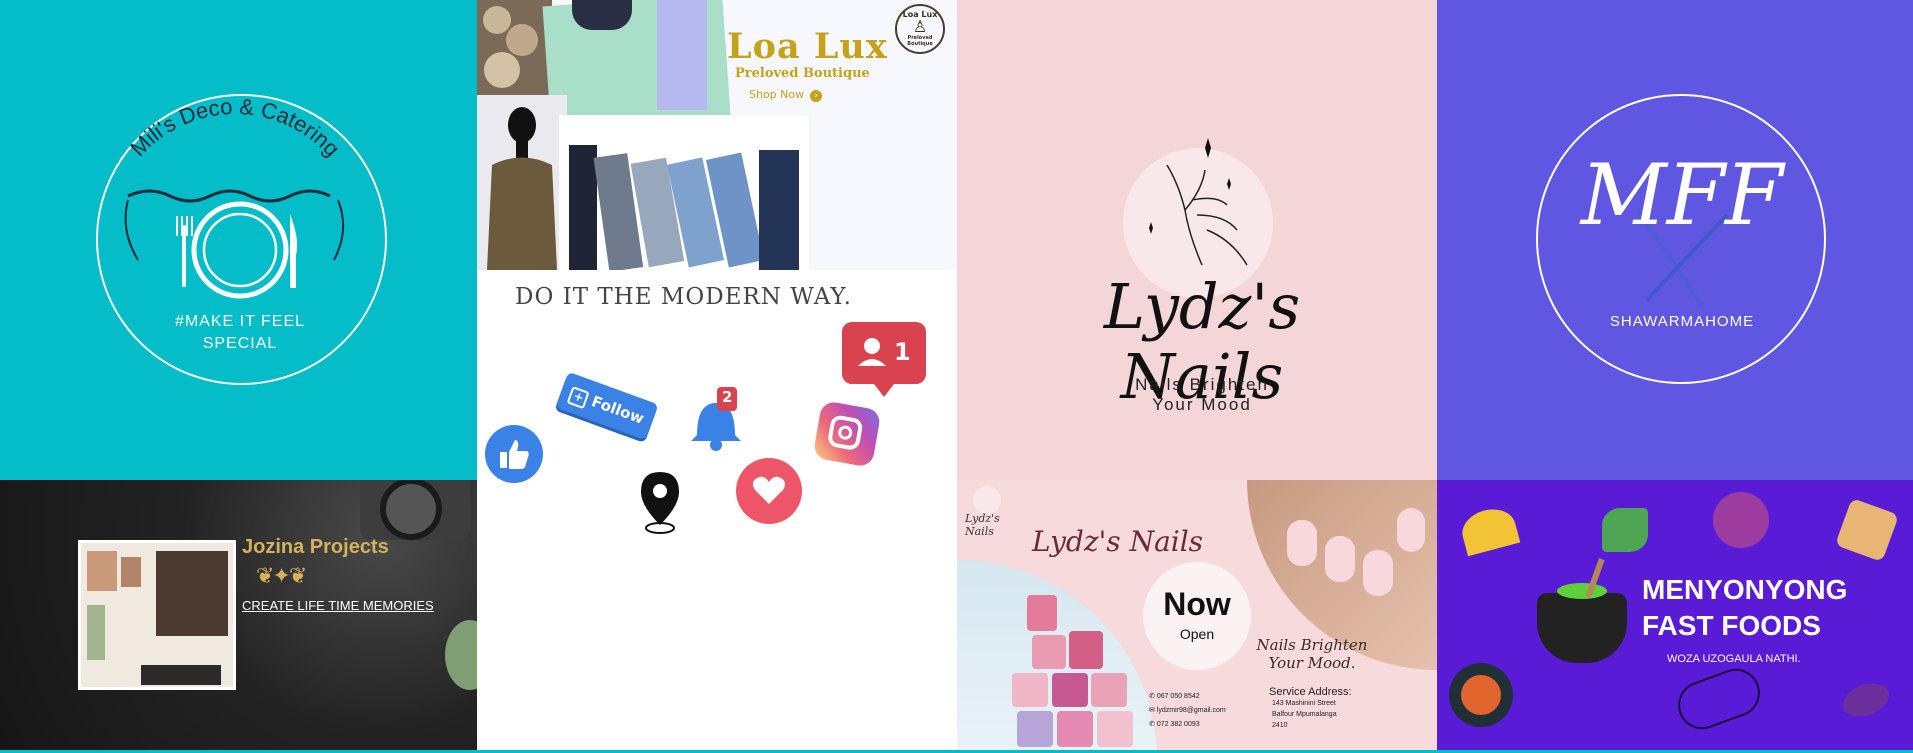 This screenshot has height=753, width=1913. I want to click on loalux-title: Loa Lux, so click(807, 46).